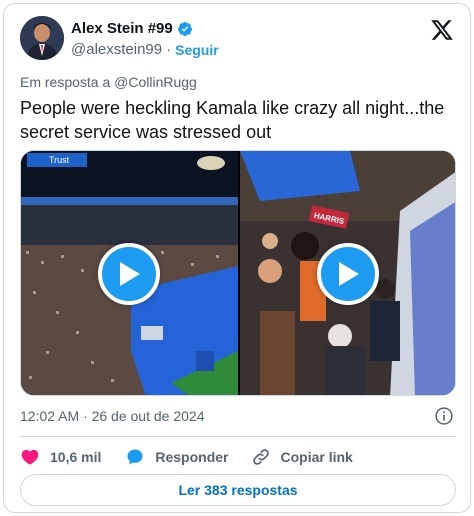 Image resolution: width=474 pixels, height=516 pixels. Describe the element at coordinates (238, 490) in the screenshot. I see `read-replies-button: Ler 383 respostas` at that location.